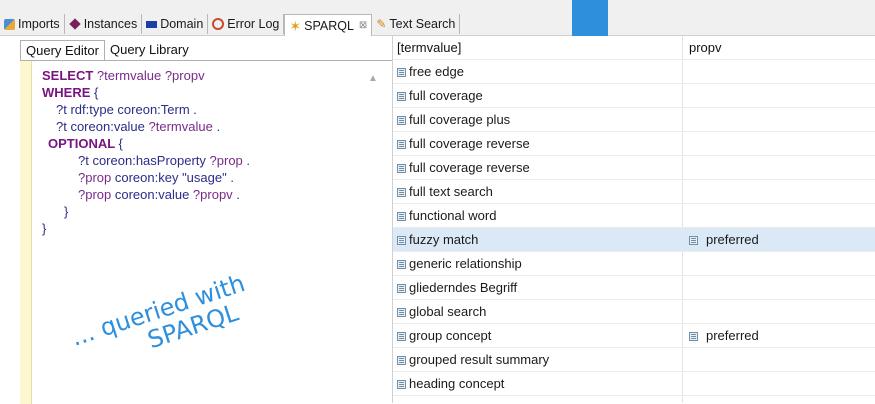  I want to click on domain-icon, so click(152, 24).